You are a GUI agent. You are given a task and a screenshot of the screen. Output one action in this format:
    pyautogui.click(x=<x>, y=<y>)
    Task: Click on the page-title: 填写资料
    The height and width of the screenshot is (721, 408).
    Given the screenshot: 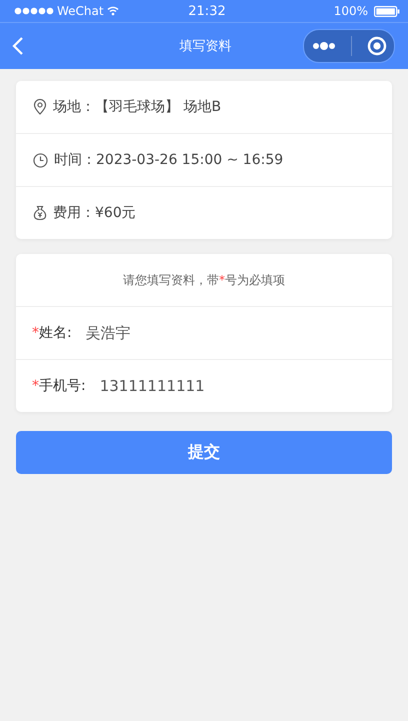 What is the action you would take?
    pyautogui.click(x=205, y=46)
    